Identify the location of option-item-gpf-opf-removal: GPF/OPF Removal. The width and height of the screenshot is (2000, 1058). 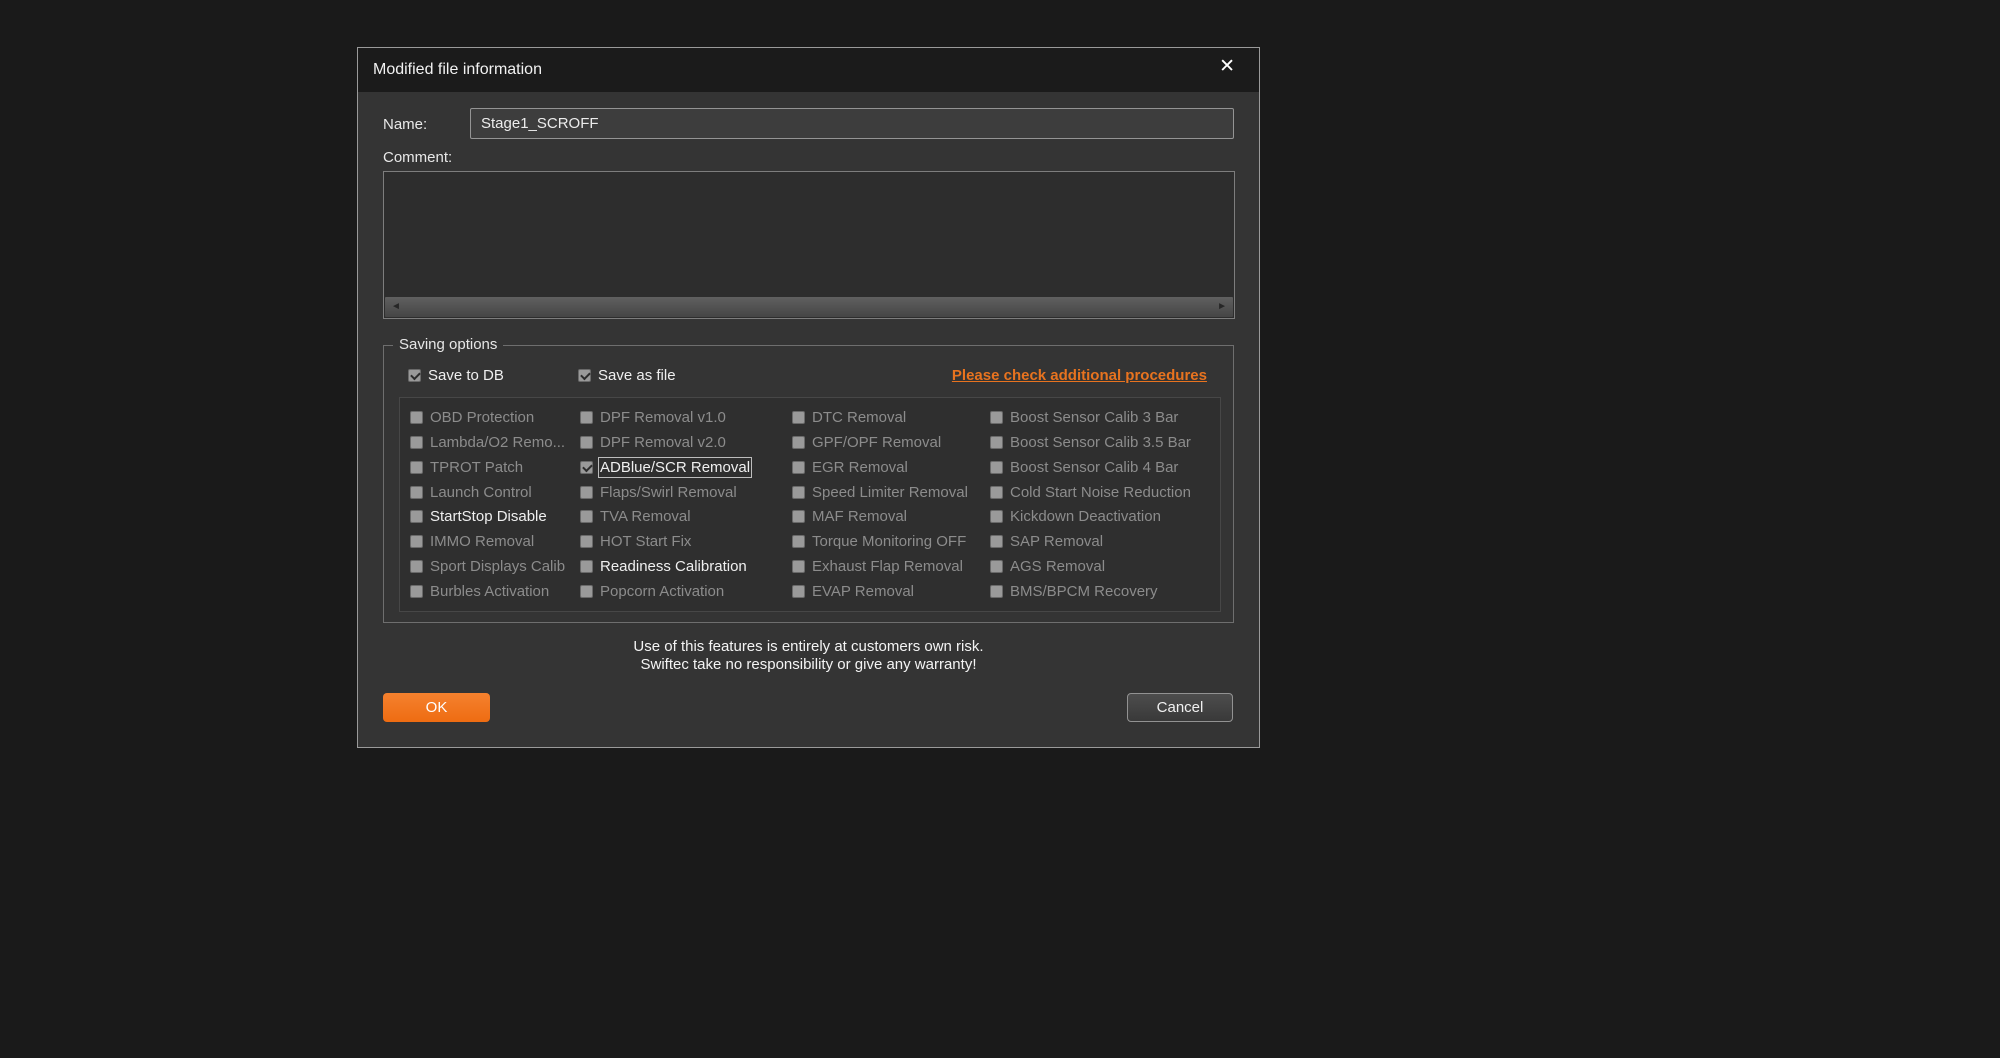
(891, 442).